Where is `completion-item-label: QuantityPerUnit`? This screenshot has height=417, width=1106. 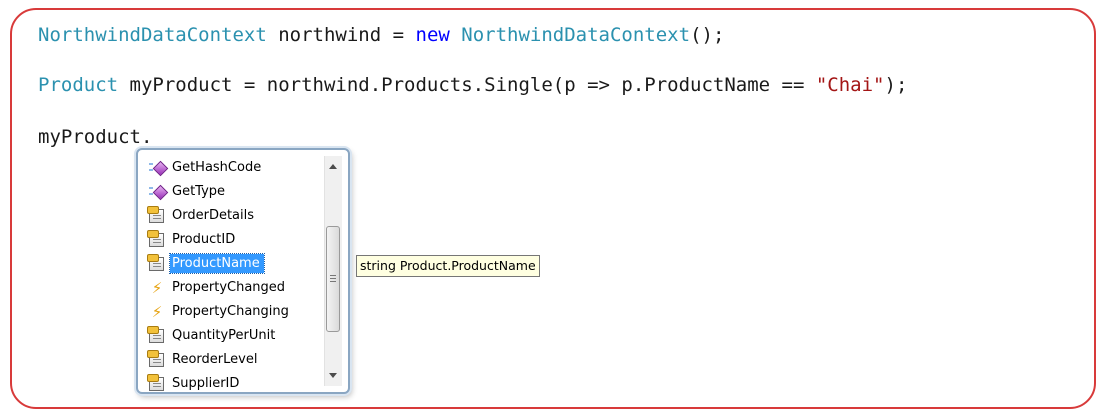
completion-item-label: QuantityPerUnit is located at coordinates (224, 335).